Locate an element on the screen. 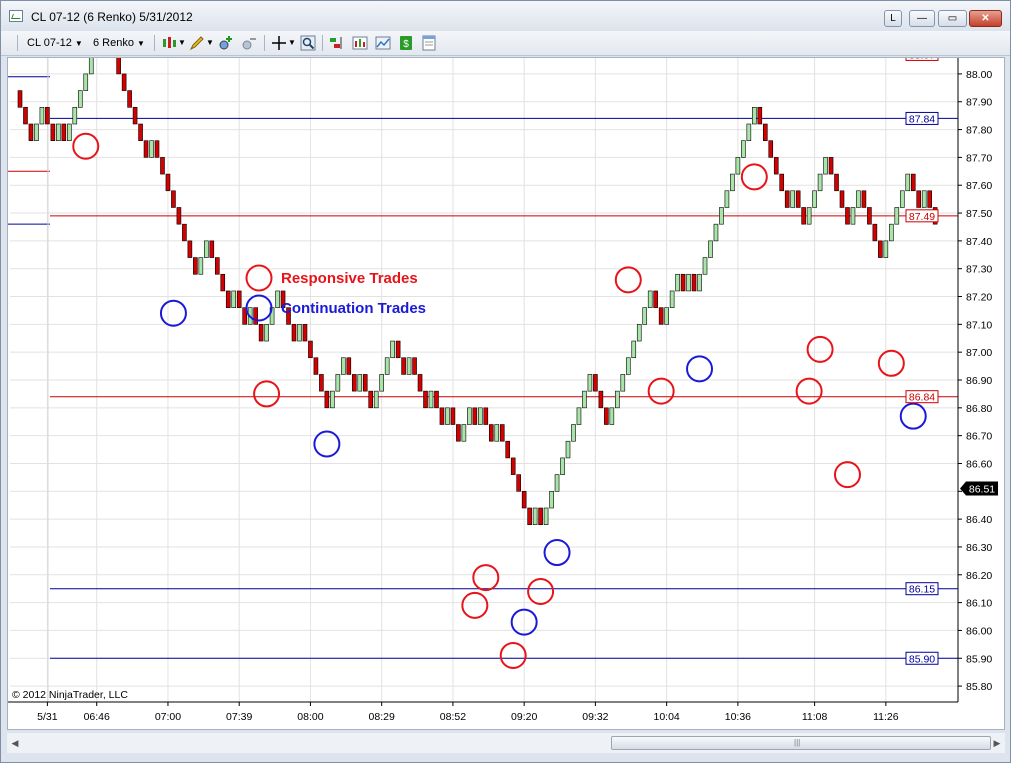 Image resolution: width=1011 pixels, height=763 pixels. close-button: ✕ is located at coordinates (985, 18).